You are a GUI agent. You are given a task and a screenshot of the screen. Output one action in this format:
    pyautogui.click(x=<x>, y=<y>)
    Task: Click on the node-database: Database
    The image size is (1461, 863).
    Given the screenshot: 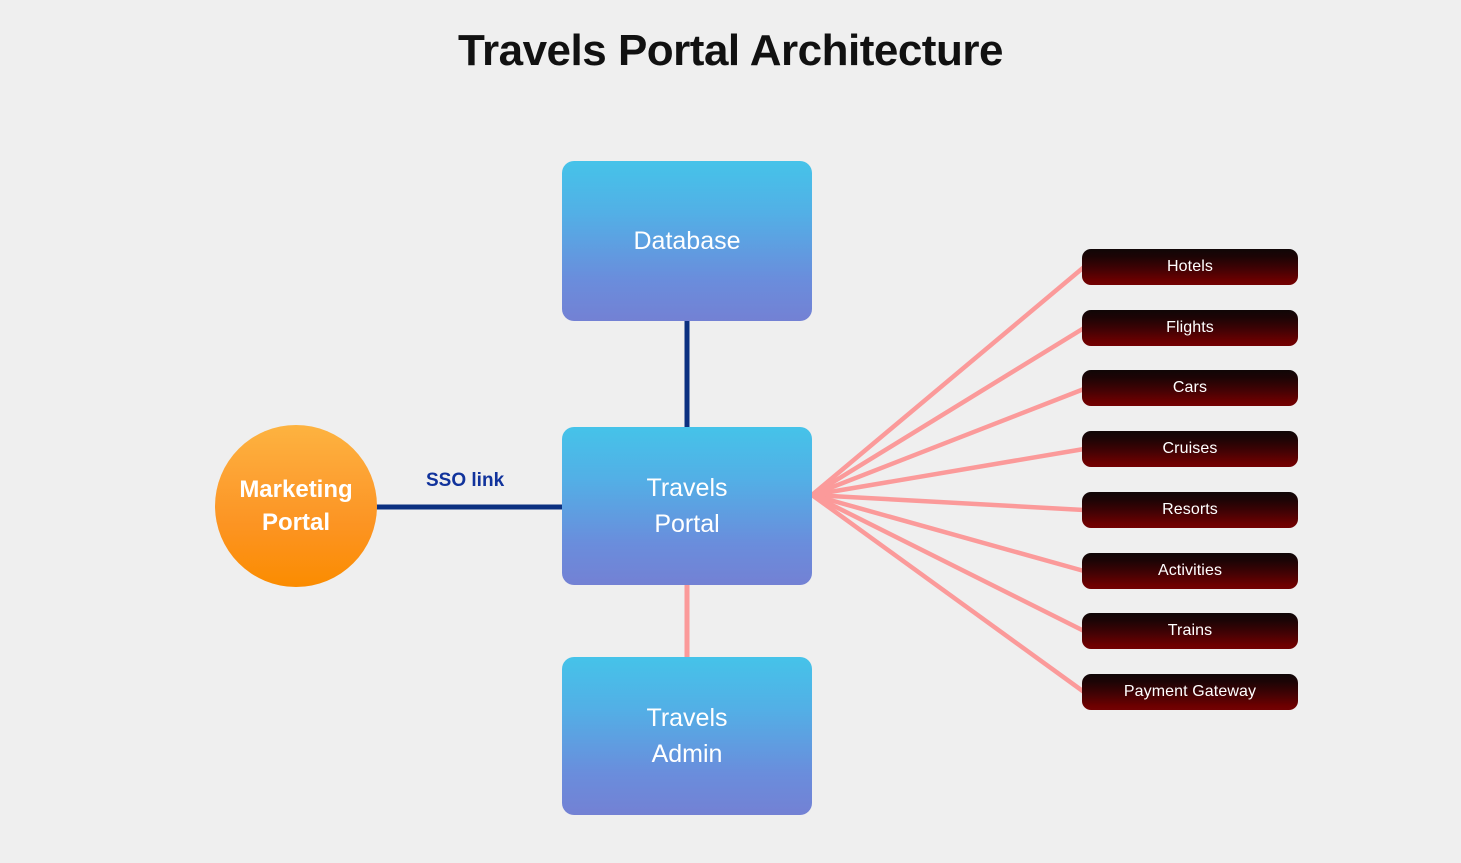 What is the action you would take?
    pyautogui.click(x=687, y=241)
    